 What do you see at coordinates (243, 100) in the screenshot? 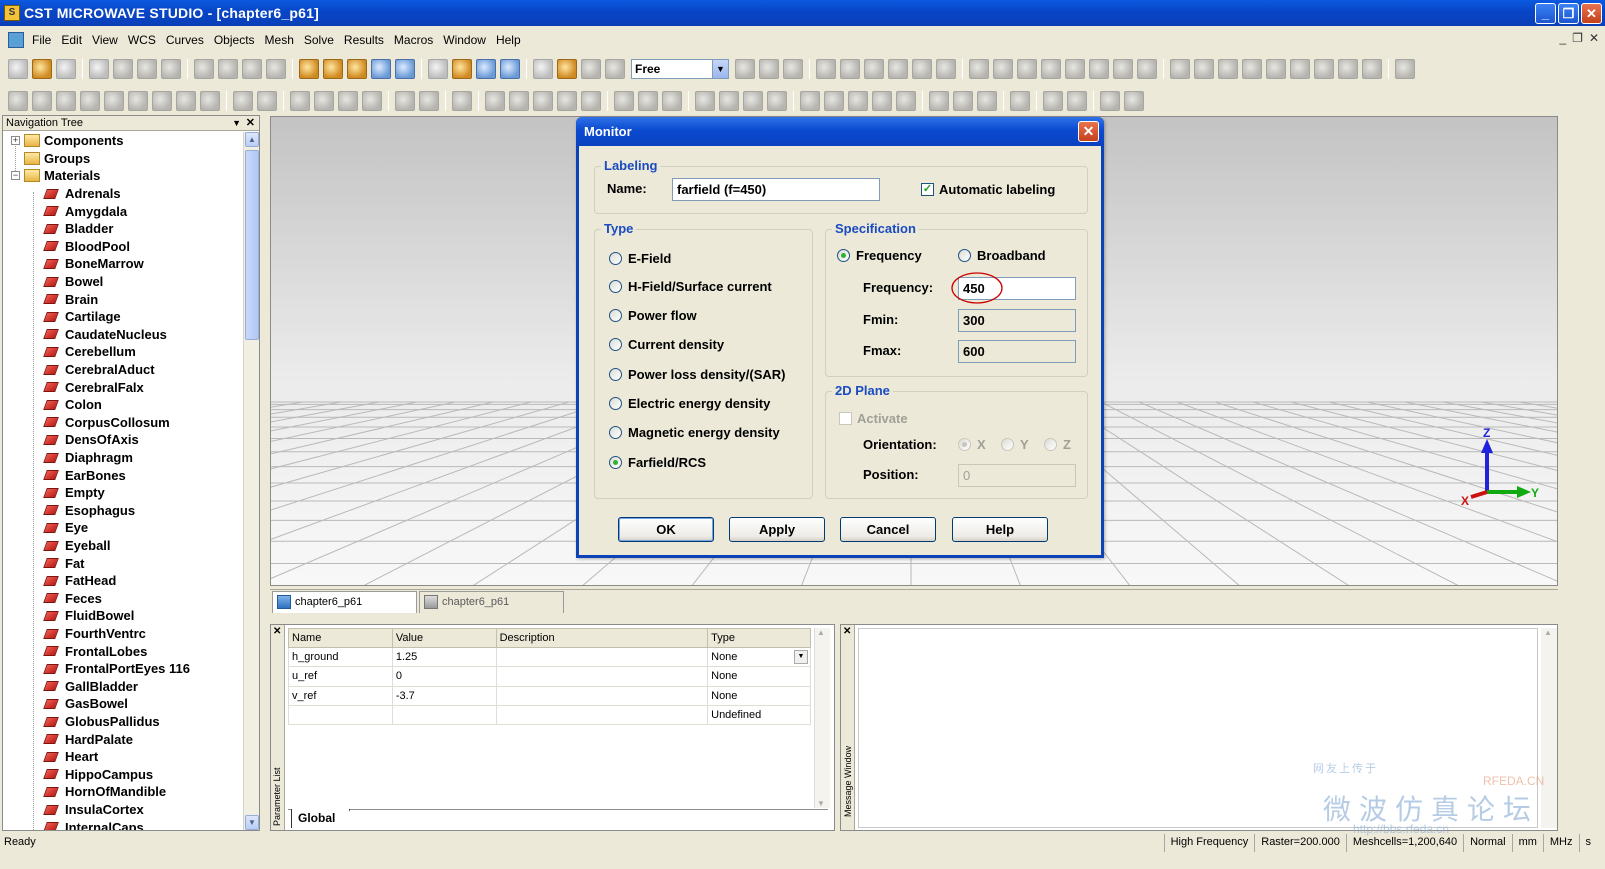
I see `shell-icon` at bounding box center [243, 100].